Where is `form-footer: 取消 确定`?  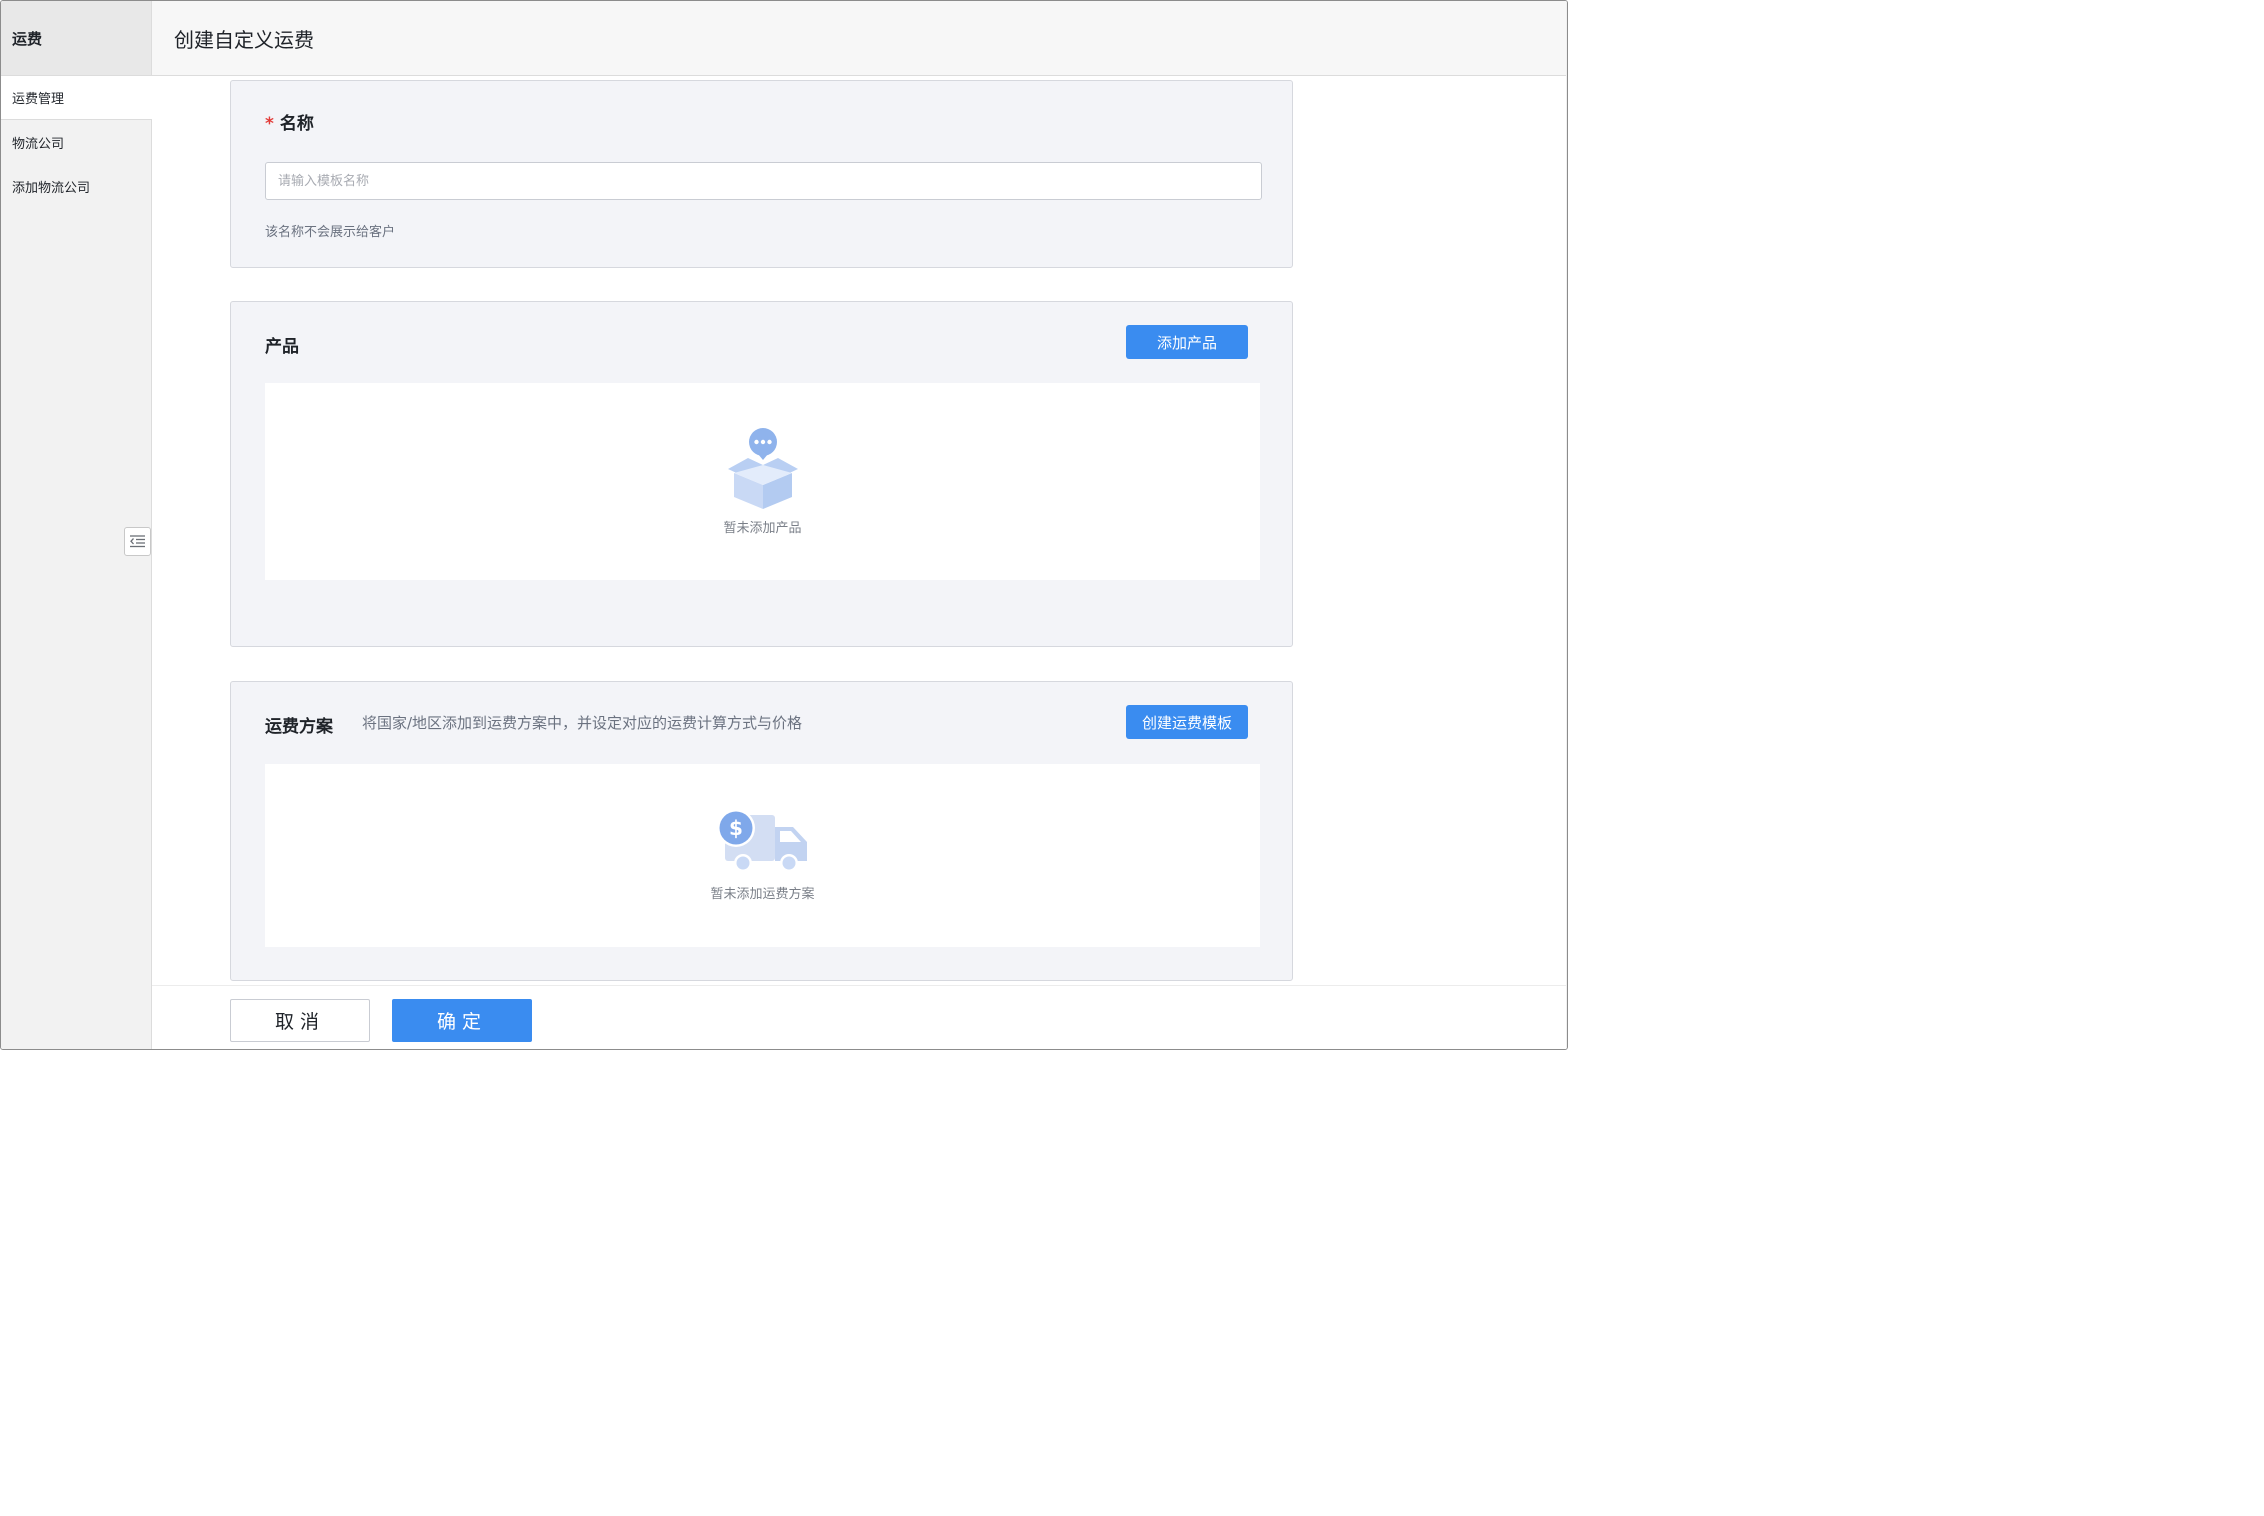
form-footer: 取消 确定 is located at coordinates (859, 1017).